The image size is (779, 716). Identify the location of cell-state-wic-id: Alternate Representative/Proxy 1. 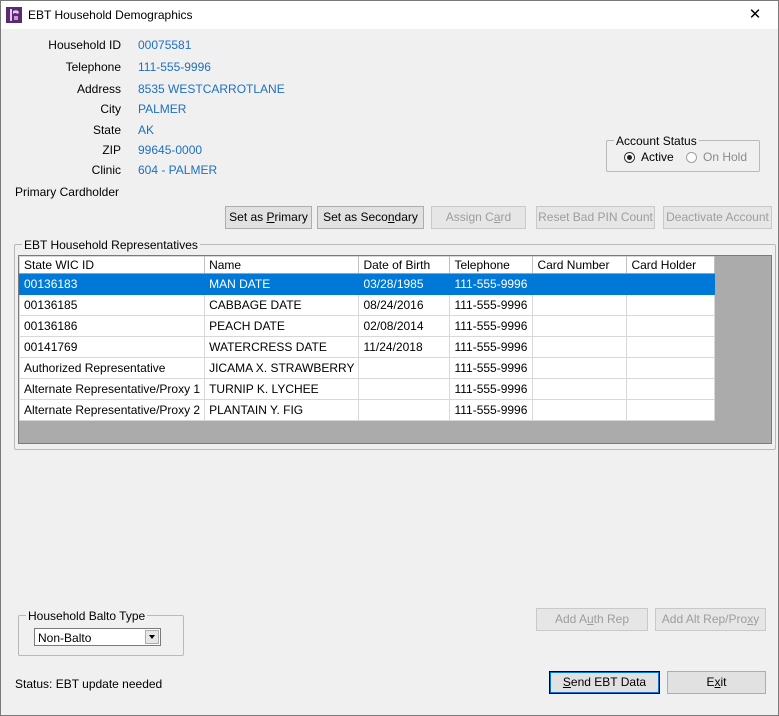
(112, 389).